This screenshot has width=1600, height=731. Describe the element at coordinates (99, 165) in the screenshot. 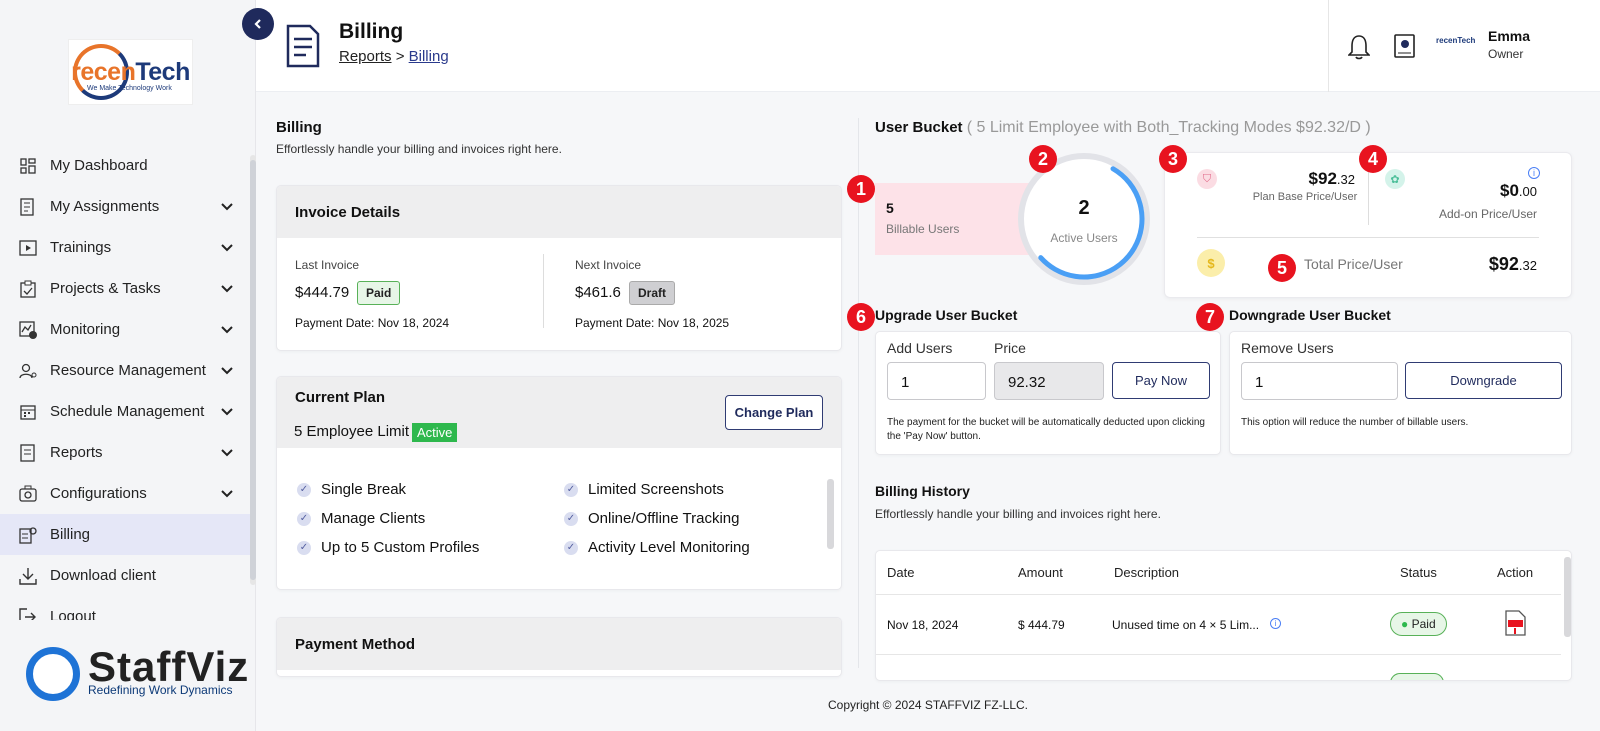

I see `sidebar-item-label: My Dashboard` at that location.